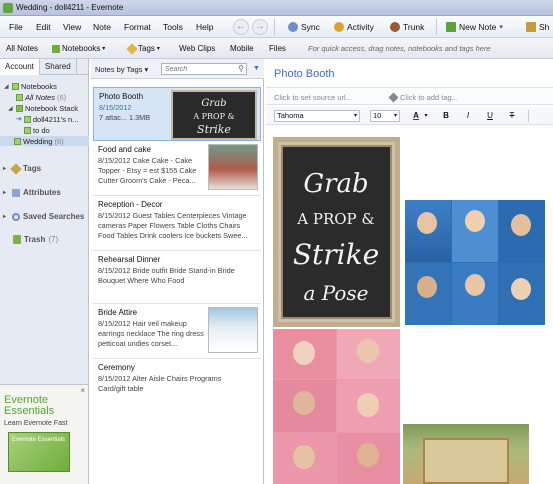 Image resolution: width=553 pixels, height=484 pixels. What do you see at coordinates (241, 68) in the screenshot?
I see `search-icon: ⚲` at bounding box center [241, 68].